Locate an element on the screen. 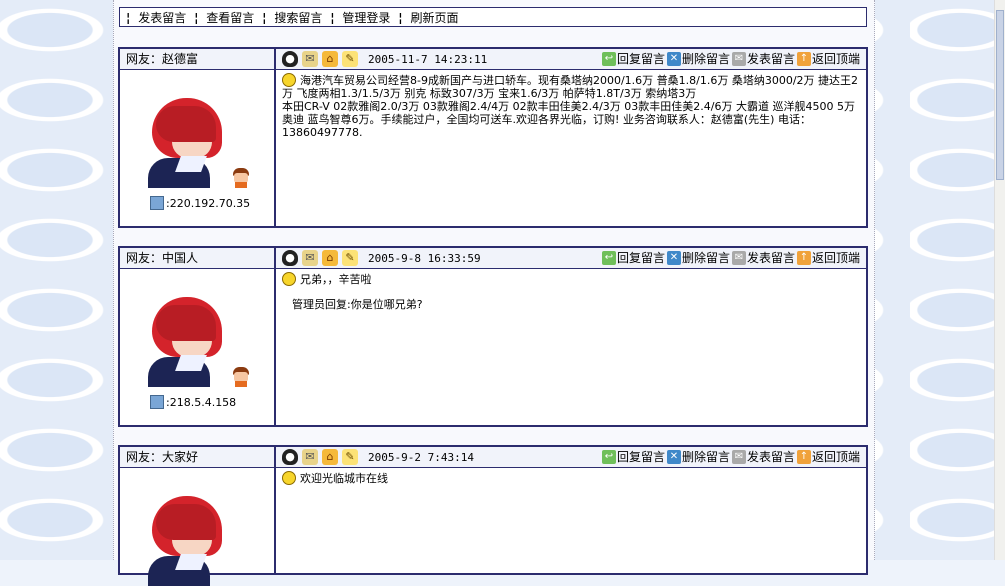 The image size is (1005, 586). post-date: 2005-9-2 7:43:14 is located at coordinates (421, 457).